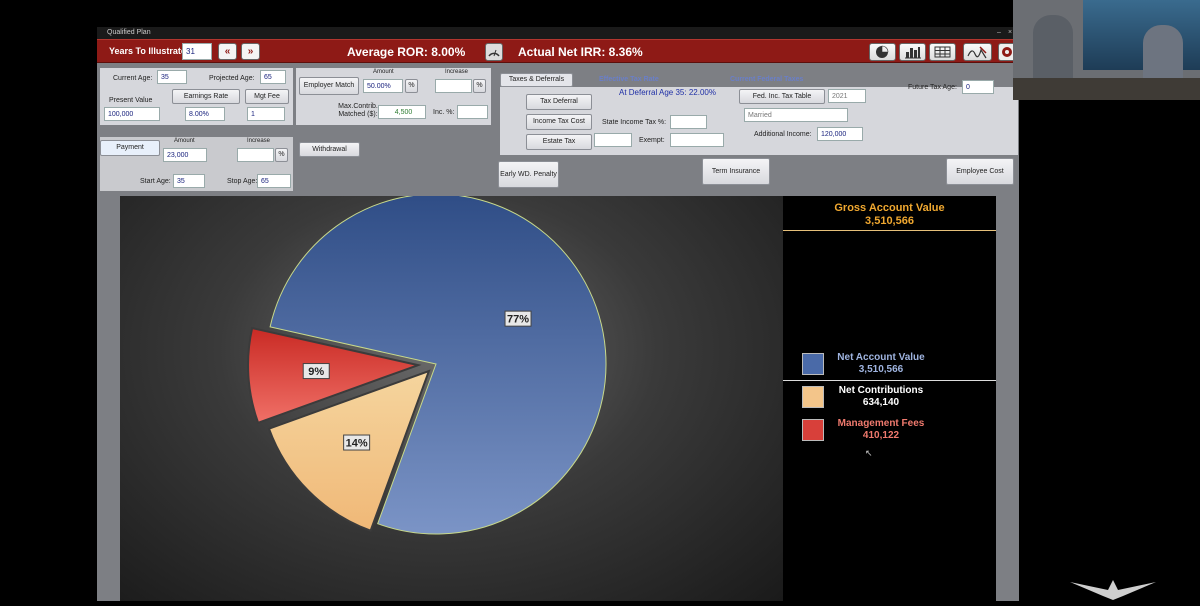 This screenshot has height=606, width=1200. I want to click on table-icon, so click(942, 52).